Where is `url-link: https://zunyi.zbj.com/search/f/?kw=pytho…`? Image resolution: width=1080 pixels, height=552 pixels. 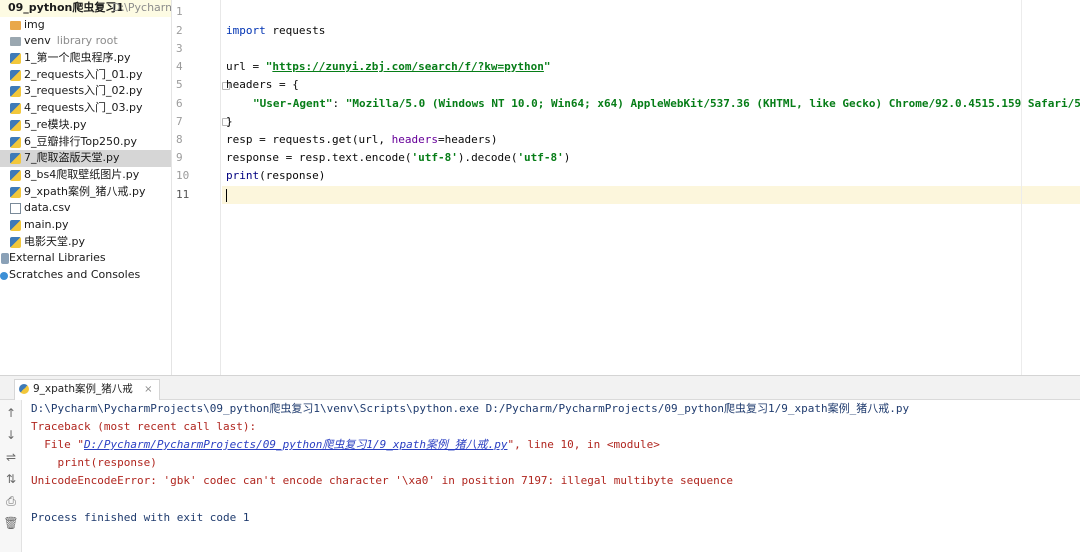
url-link: https://zunyi.zbj.com/search/f/?kw=pytho… is located at coordinates (408, 66).